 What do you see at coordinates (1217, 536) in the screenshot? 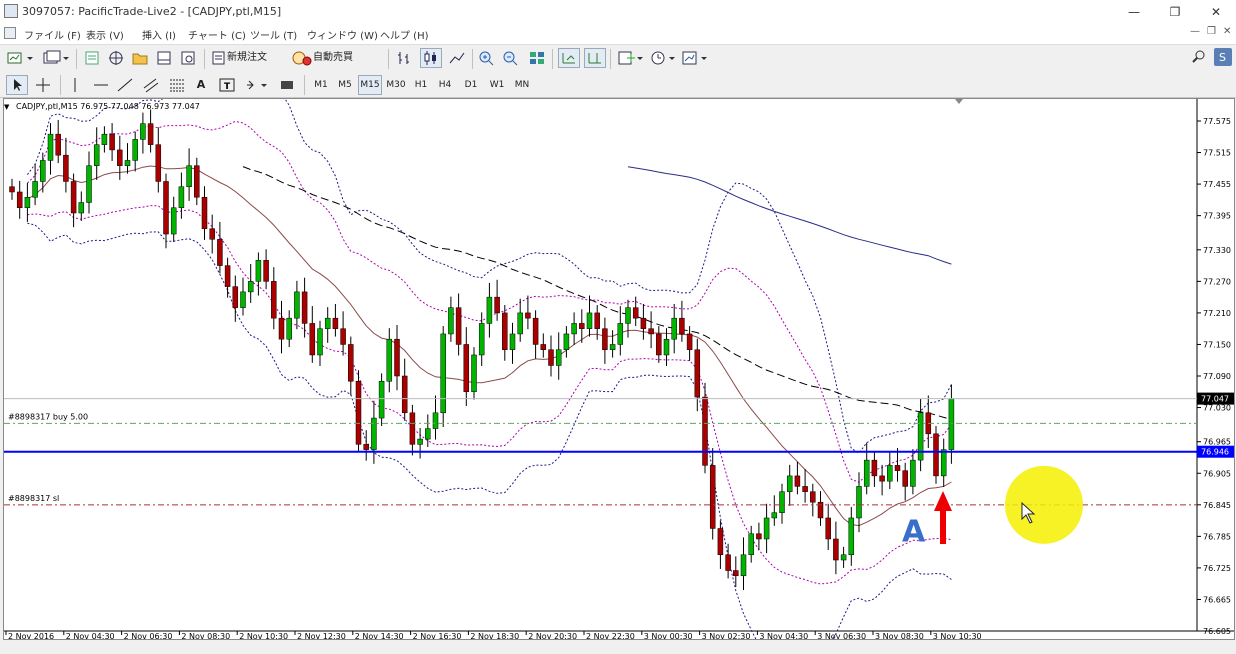
I see `y-tick-label: 76.785` at bounding box center [1217, 536].